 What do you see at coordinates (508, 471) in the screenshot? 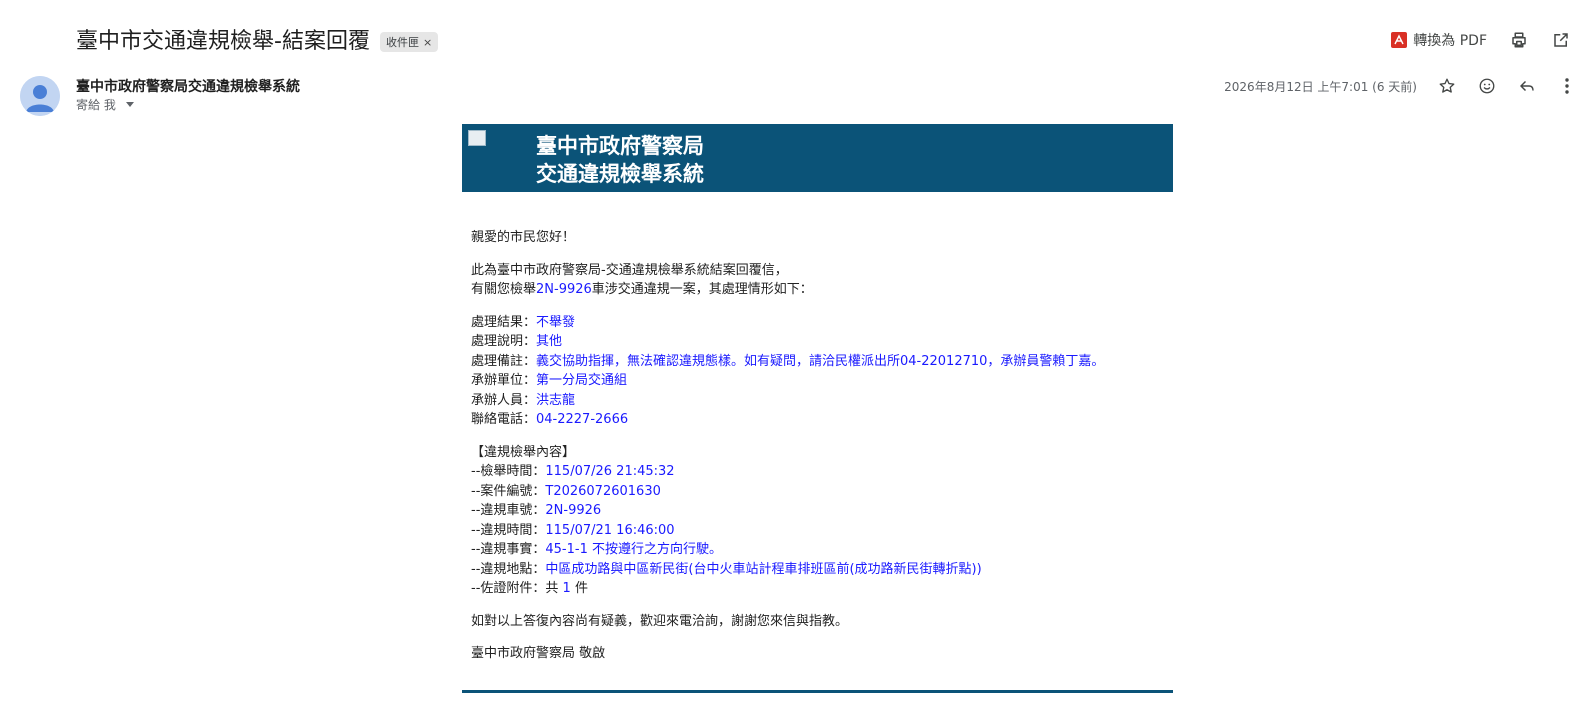
I see `report-time-label: --檢舉時間：` at bounding box center [508, 471].